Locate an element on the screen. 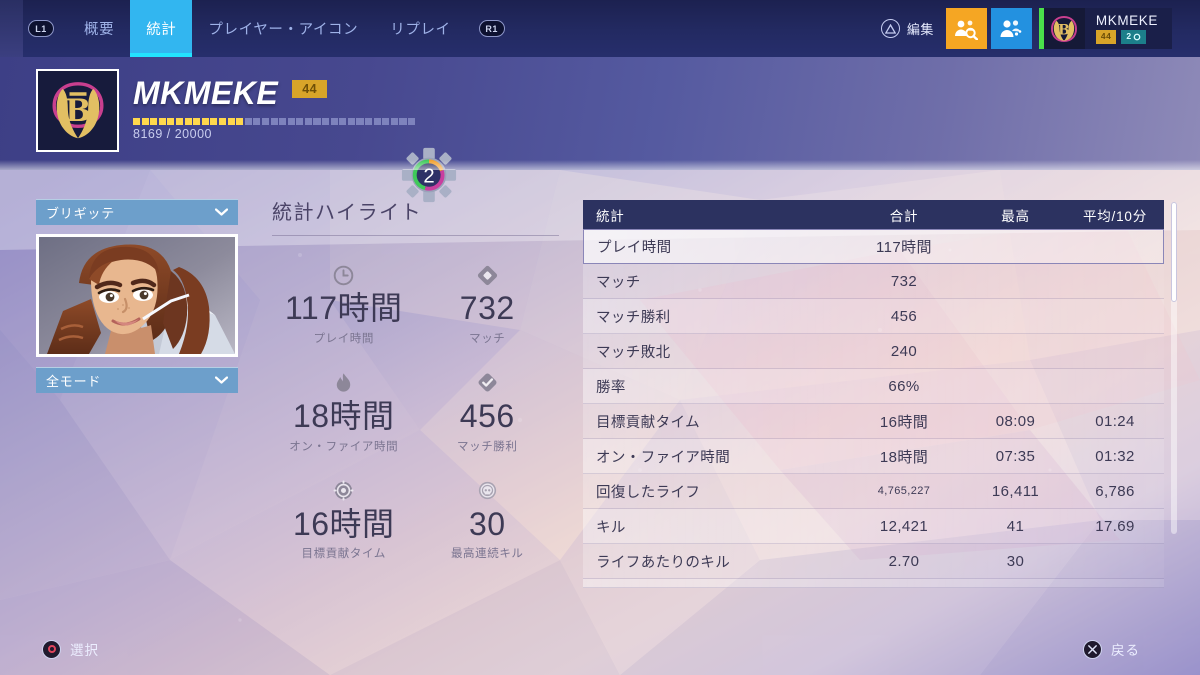  highlight-label: 最高連続キル is located at coordinates (487, 554).